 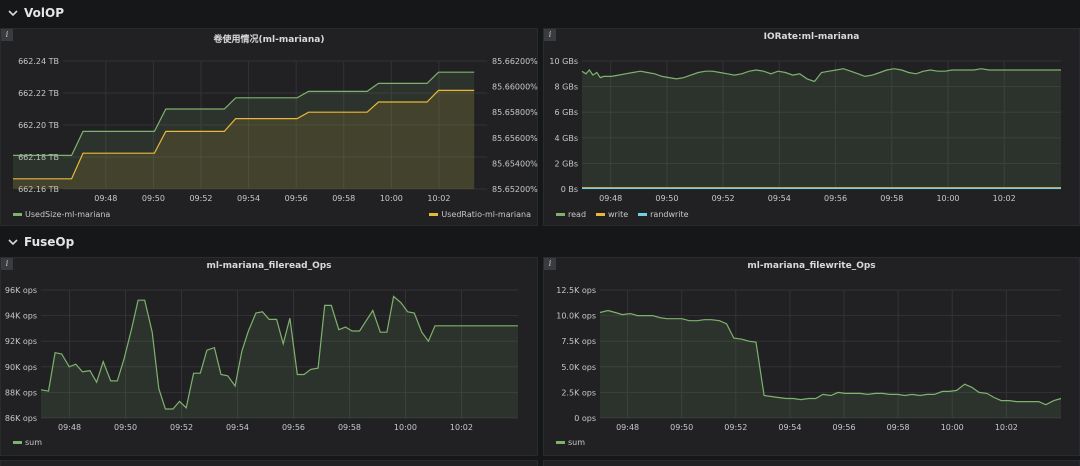 I want to click on y-tick-label: 86K ops, so click(x=21, y=418).